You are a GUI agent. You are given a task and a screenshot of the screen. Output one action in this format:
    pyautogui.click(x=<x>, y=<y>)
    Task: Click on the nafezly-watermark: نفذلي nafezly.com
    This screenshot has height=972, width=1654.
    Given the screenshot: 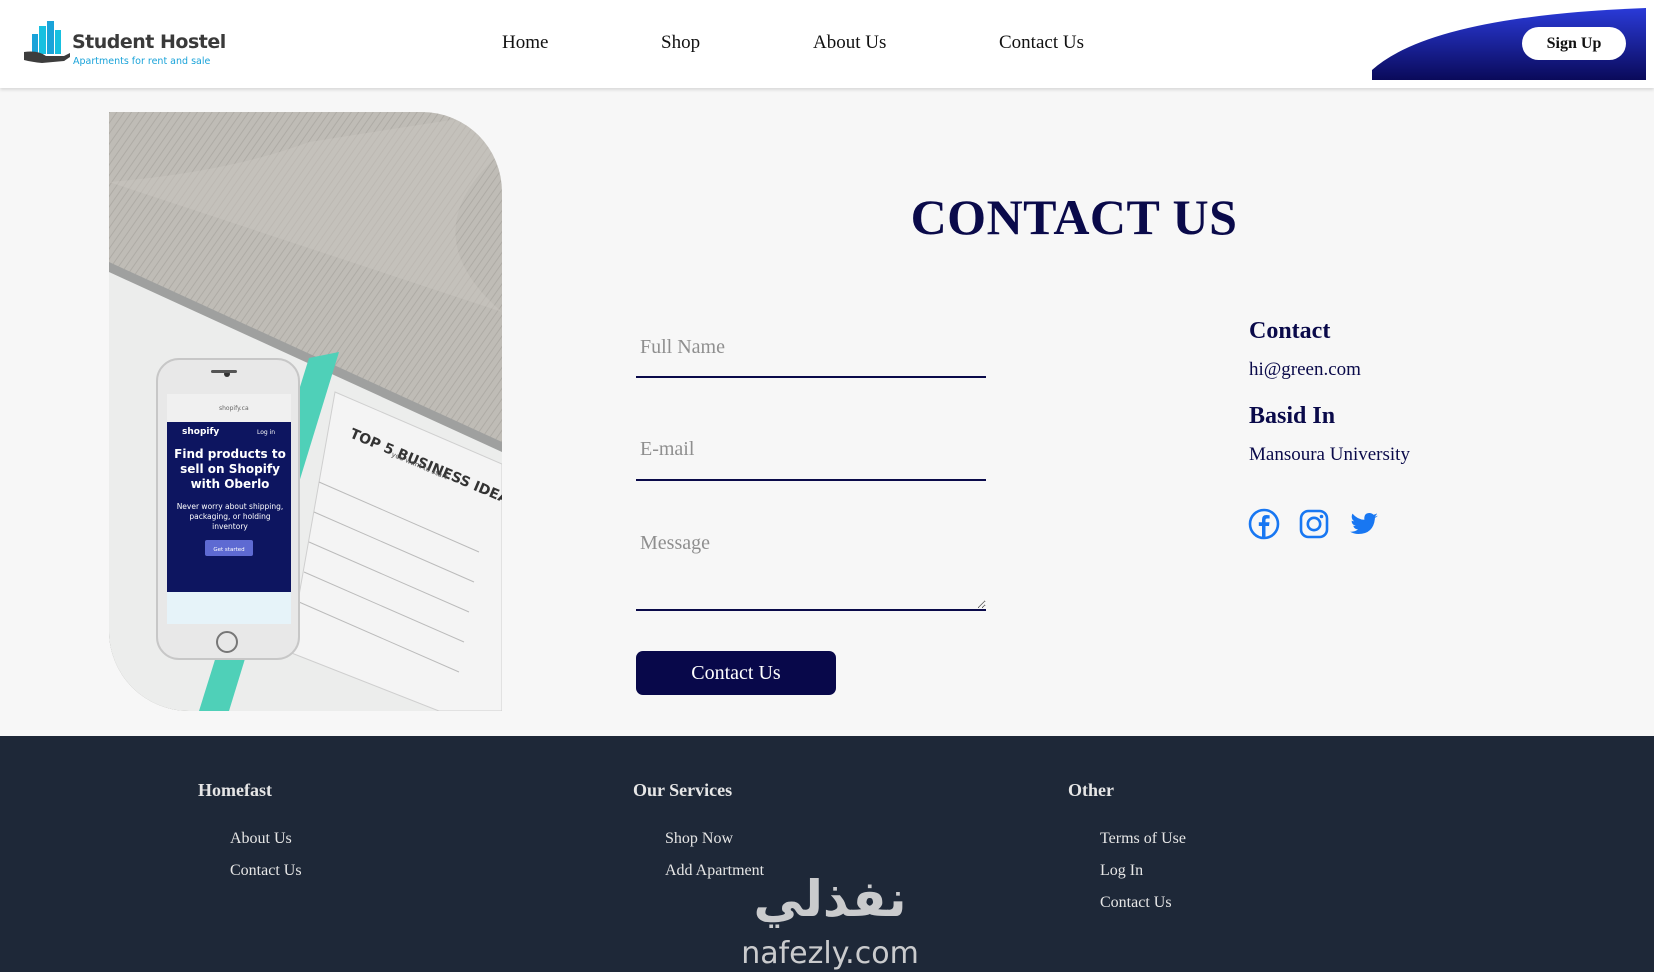 What is the action you would take?
    pyautogui.click(x=830, y=920)
    